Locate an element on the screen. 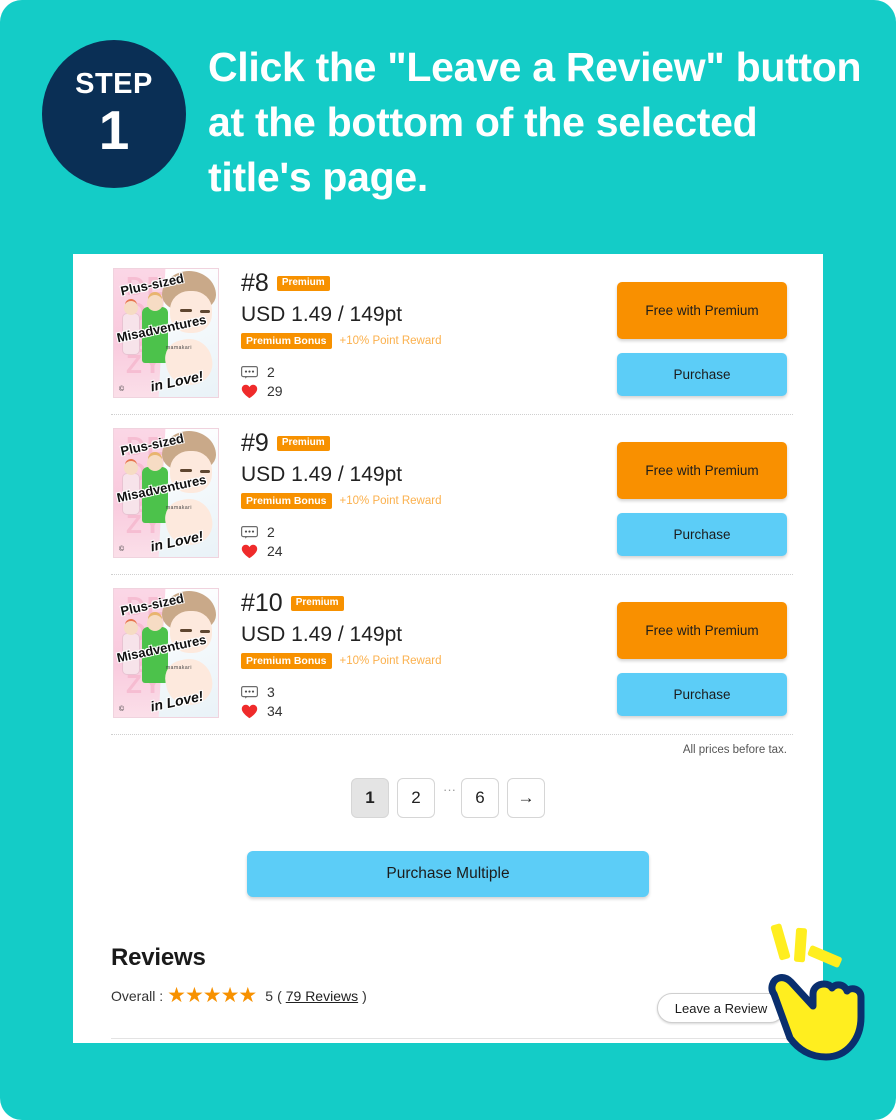 The width and height of the screenshot is (896, 1120). leave-a-review-button: Leave a Review is located at coordinates (721, 1008).